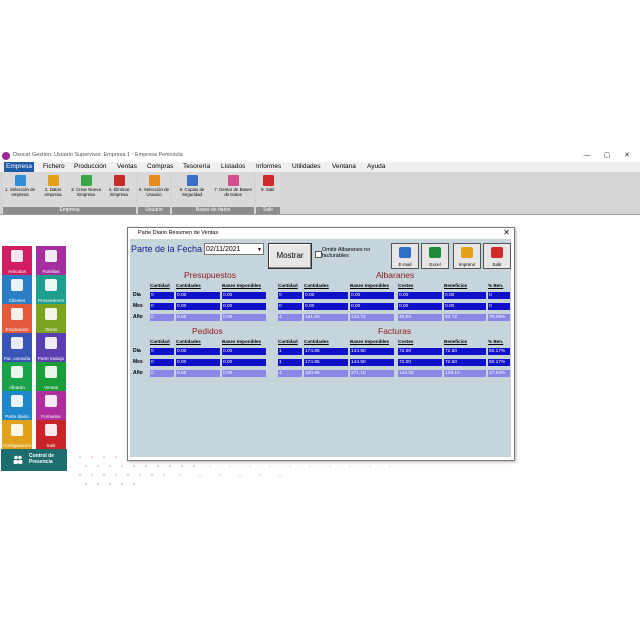 The image size is (640, 640). I want to click on omitir-albaranes-checkbox, so click(318, 254).